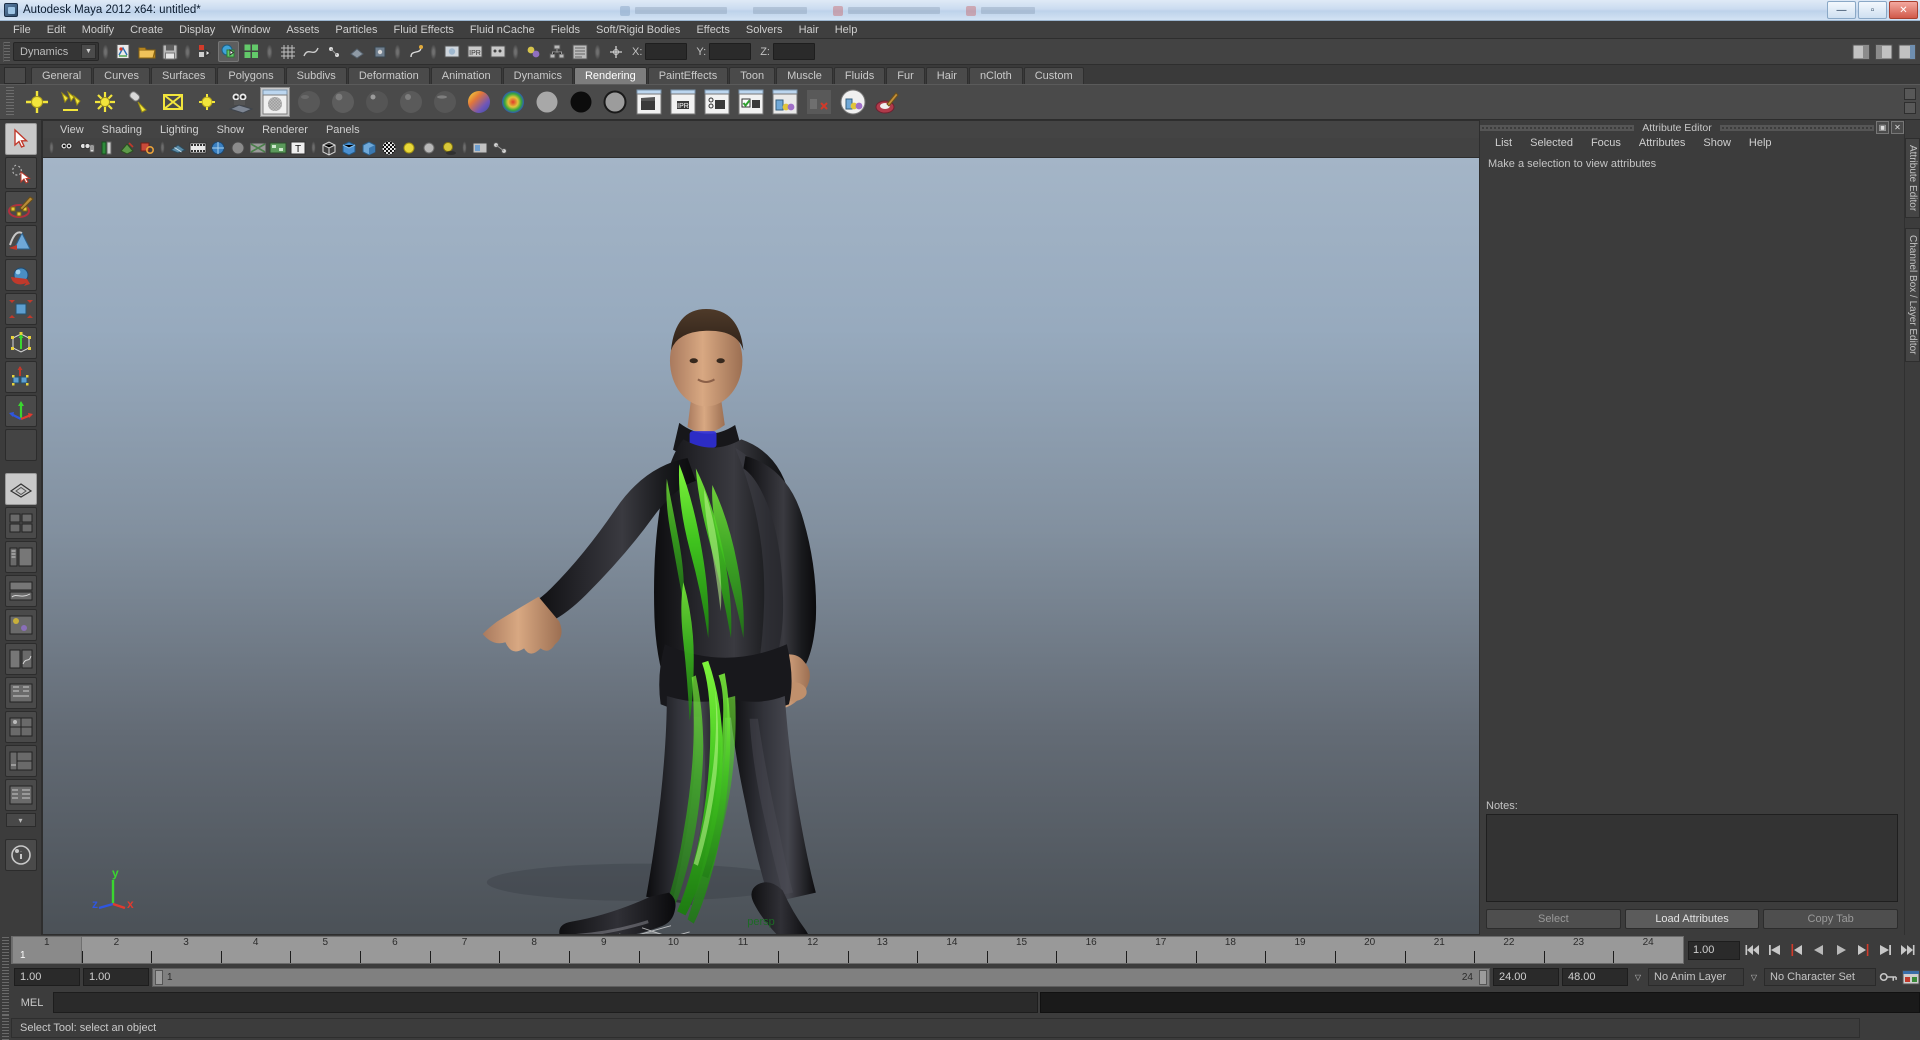 This screenshot has width=1920, height=1040. I want to click on snap-grid-icon, so click(287, 51).